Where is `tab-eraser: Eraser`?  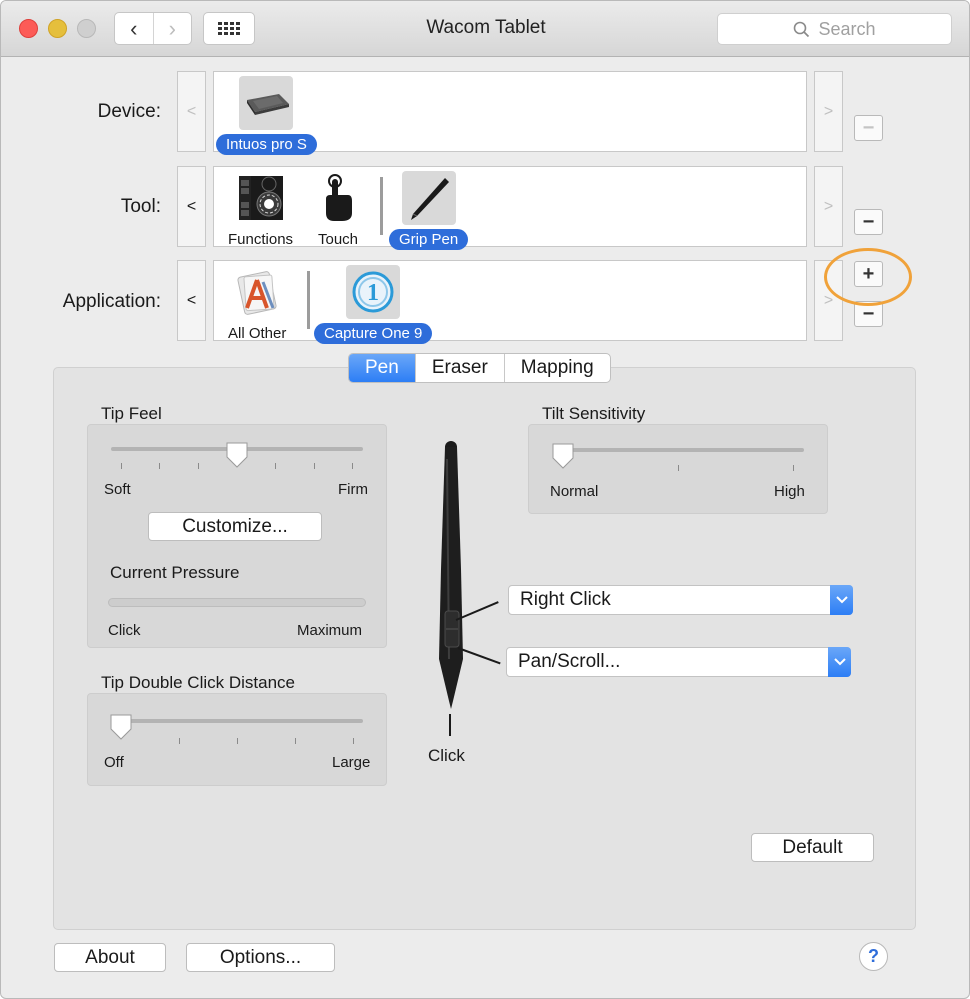
tab-eraser: Eraser is located at coordinates (459, 368).